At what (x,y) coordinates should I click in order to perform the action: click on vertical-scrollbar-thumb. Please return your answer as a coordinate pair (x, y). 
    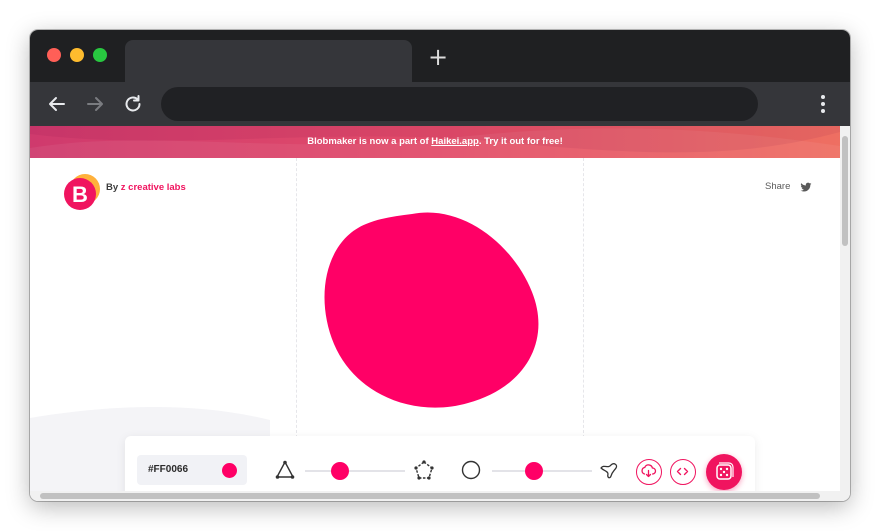
    Looking at the image, I should click on (845, 191).